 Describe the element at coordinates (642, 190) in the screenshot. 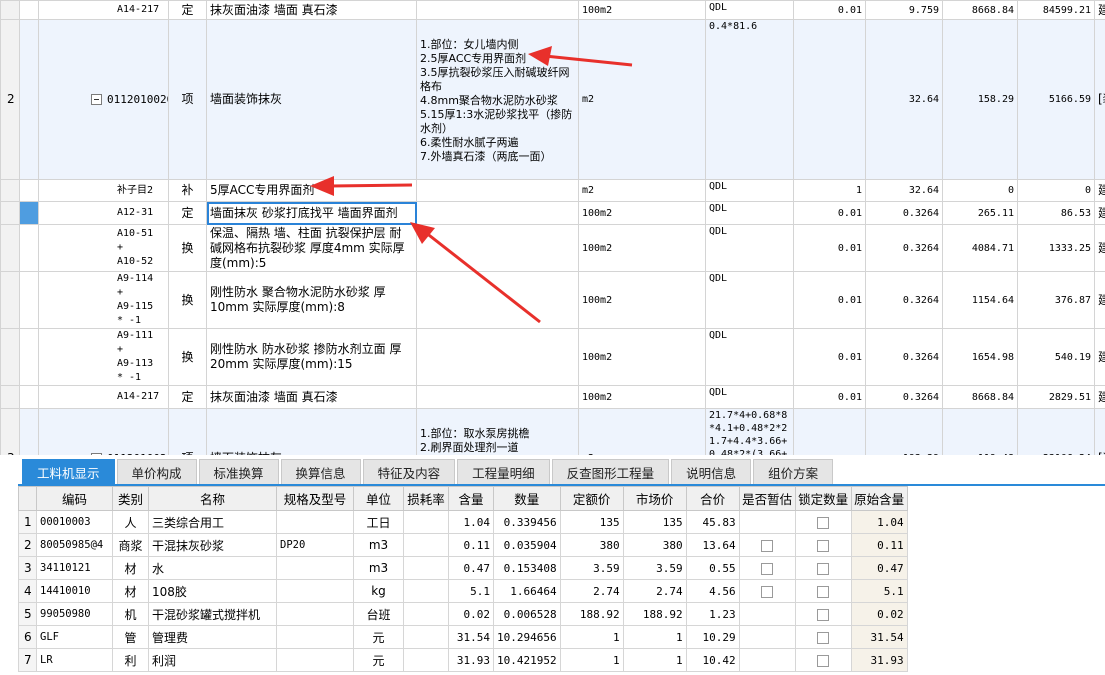

I see `unit-cell: m2` at that location.